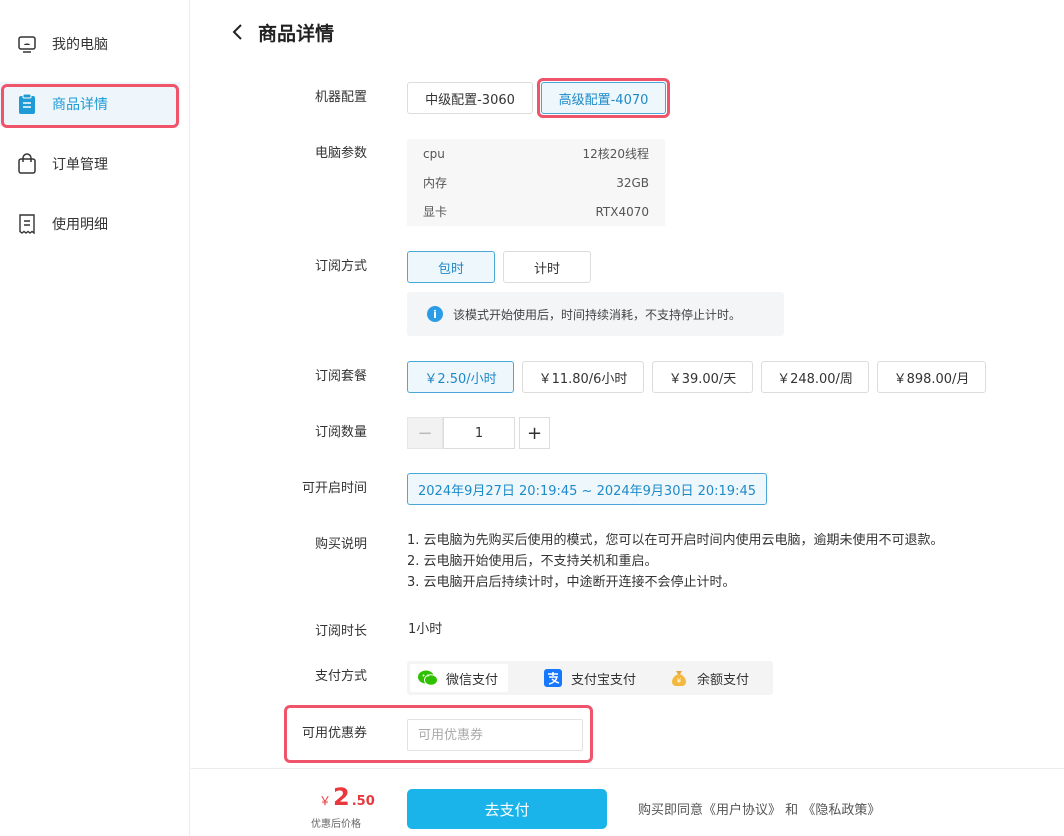  I want to click on receipt-icon, so click(27, 224).